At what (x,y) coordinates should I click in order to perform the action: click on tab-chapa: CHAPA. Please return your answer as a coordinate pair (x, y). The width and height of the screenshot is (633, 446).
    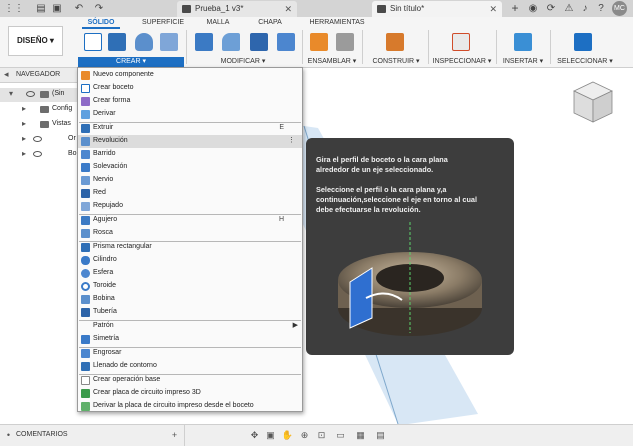
    Looking at the image, I should click on (270, 23).